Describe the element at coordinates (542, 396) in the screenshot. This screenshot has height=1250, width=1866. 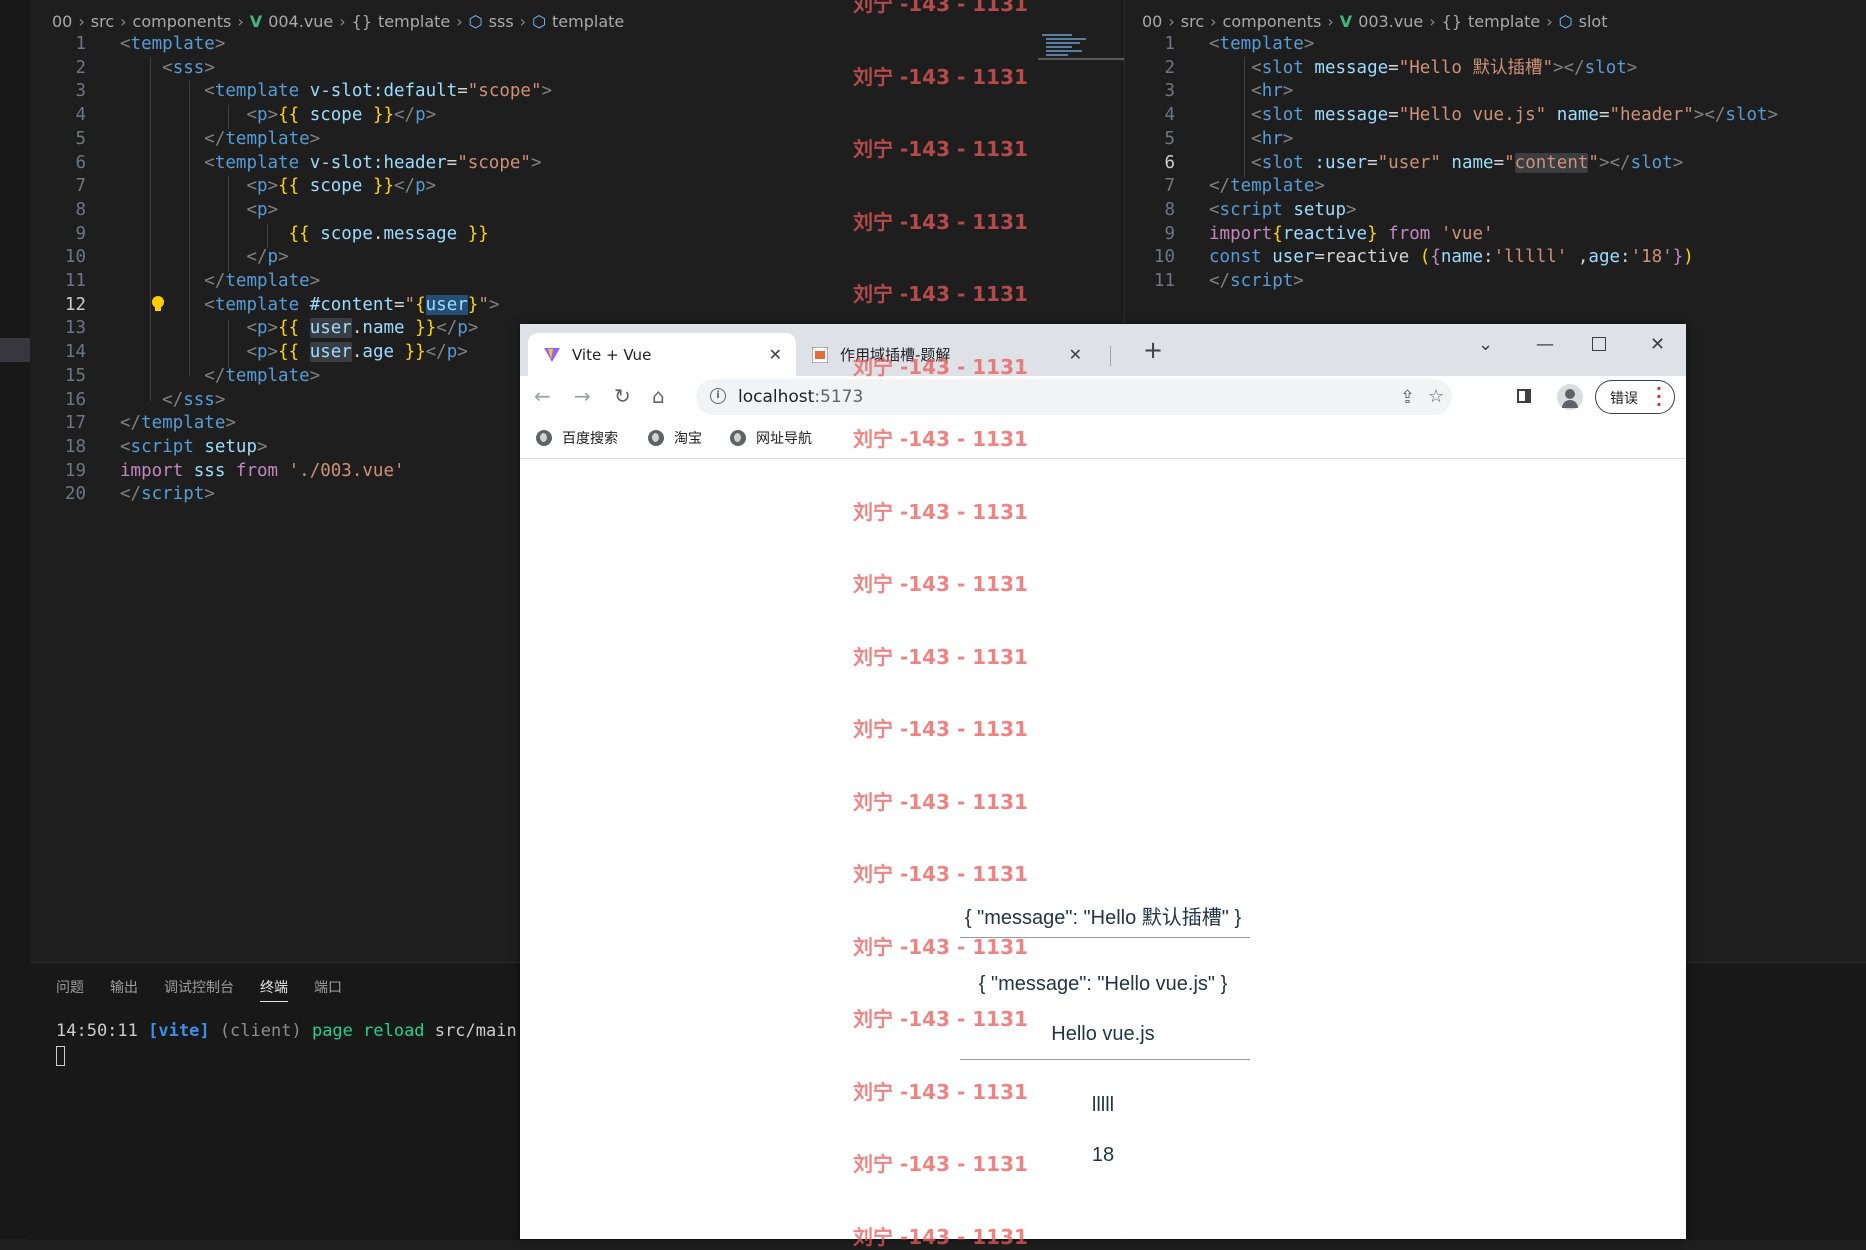
I see `back-icon: ←` at that location.